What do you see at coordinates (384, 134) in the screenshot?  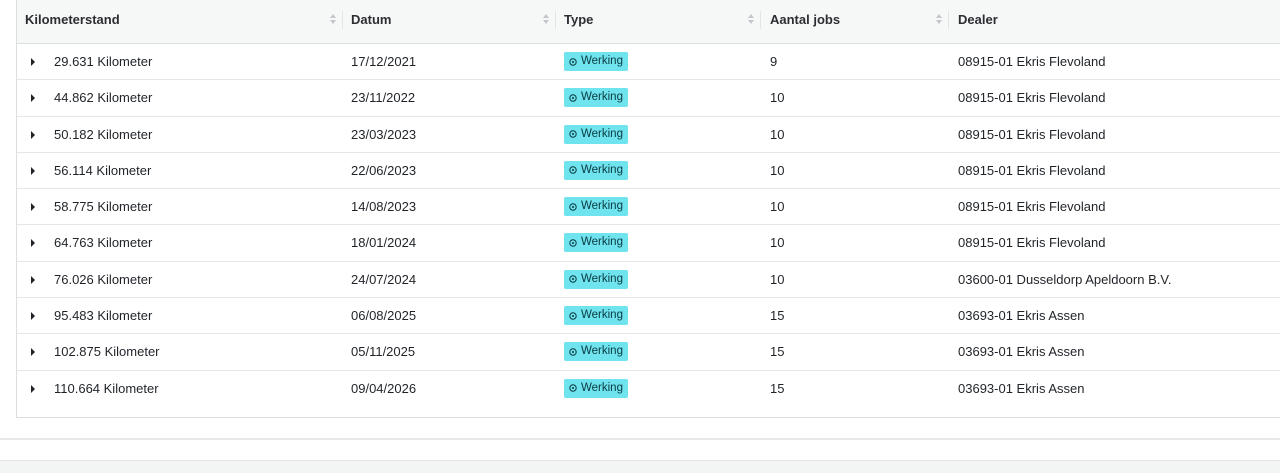 I see `datum-cell: 23/03/2023` at bounding box center [384, 134].